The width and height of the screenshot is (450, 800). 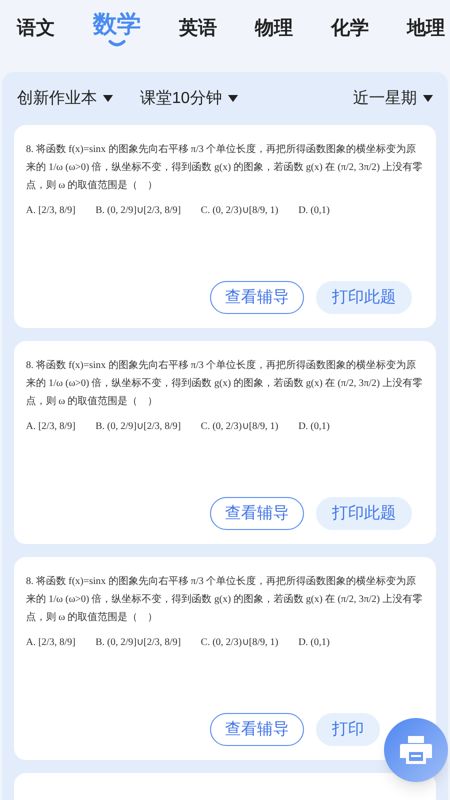 What do you see at coordinates (348, 729) in the screenshot?
I see `print-question-button: 打印` at bounding box center [348, 729].